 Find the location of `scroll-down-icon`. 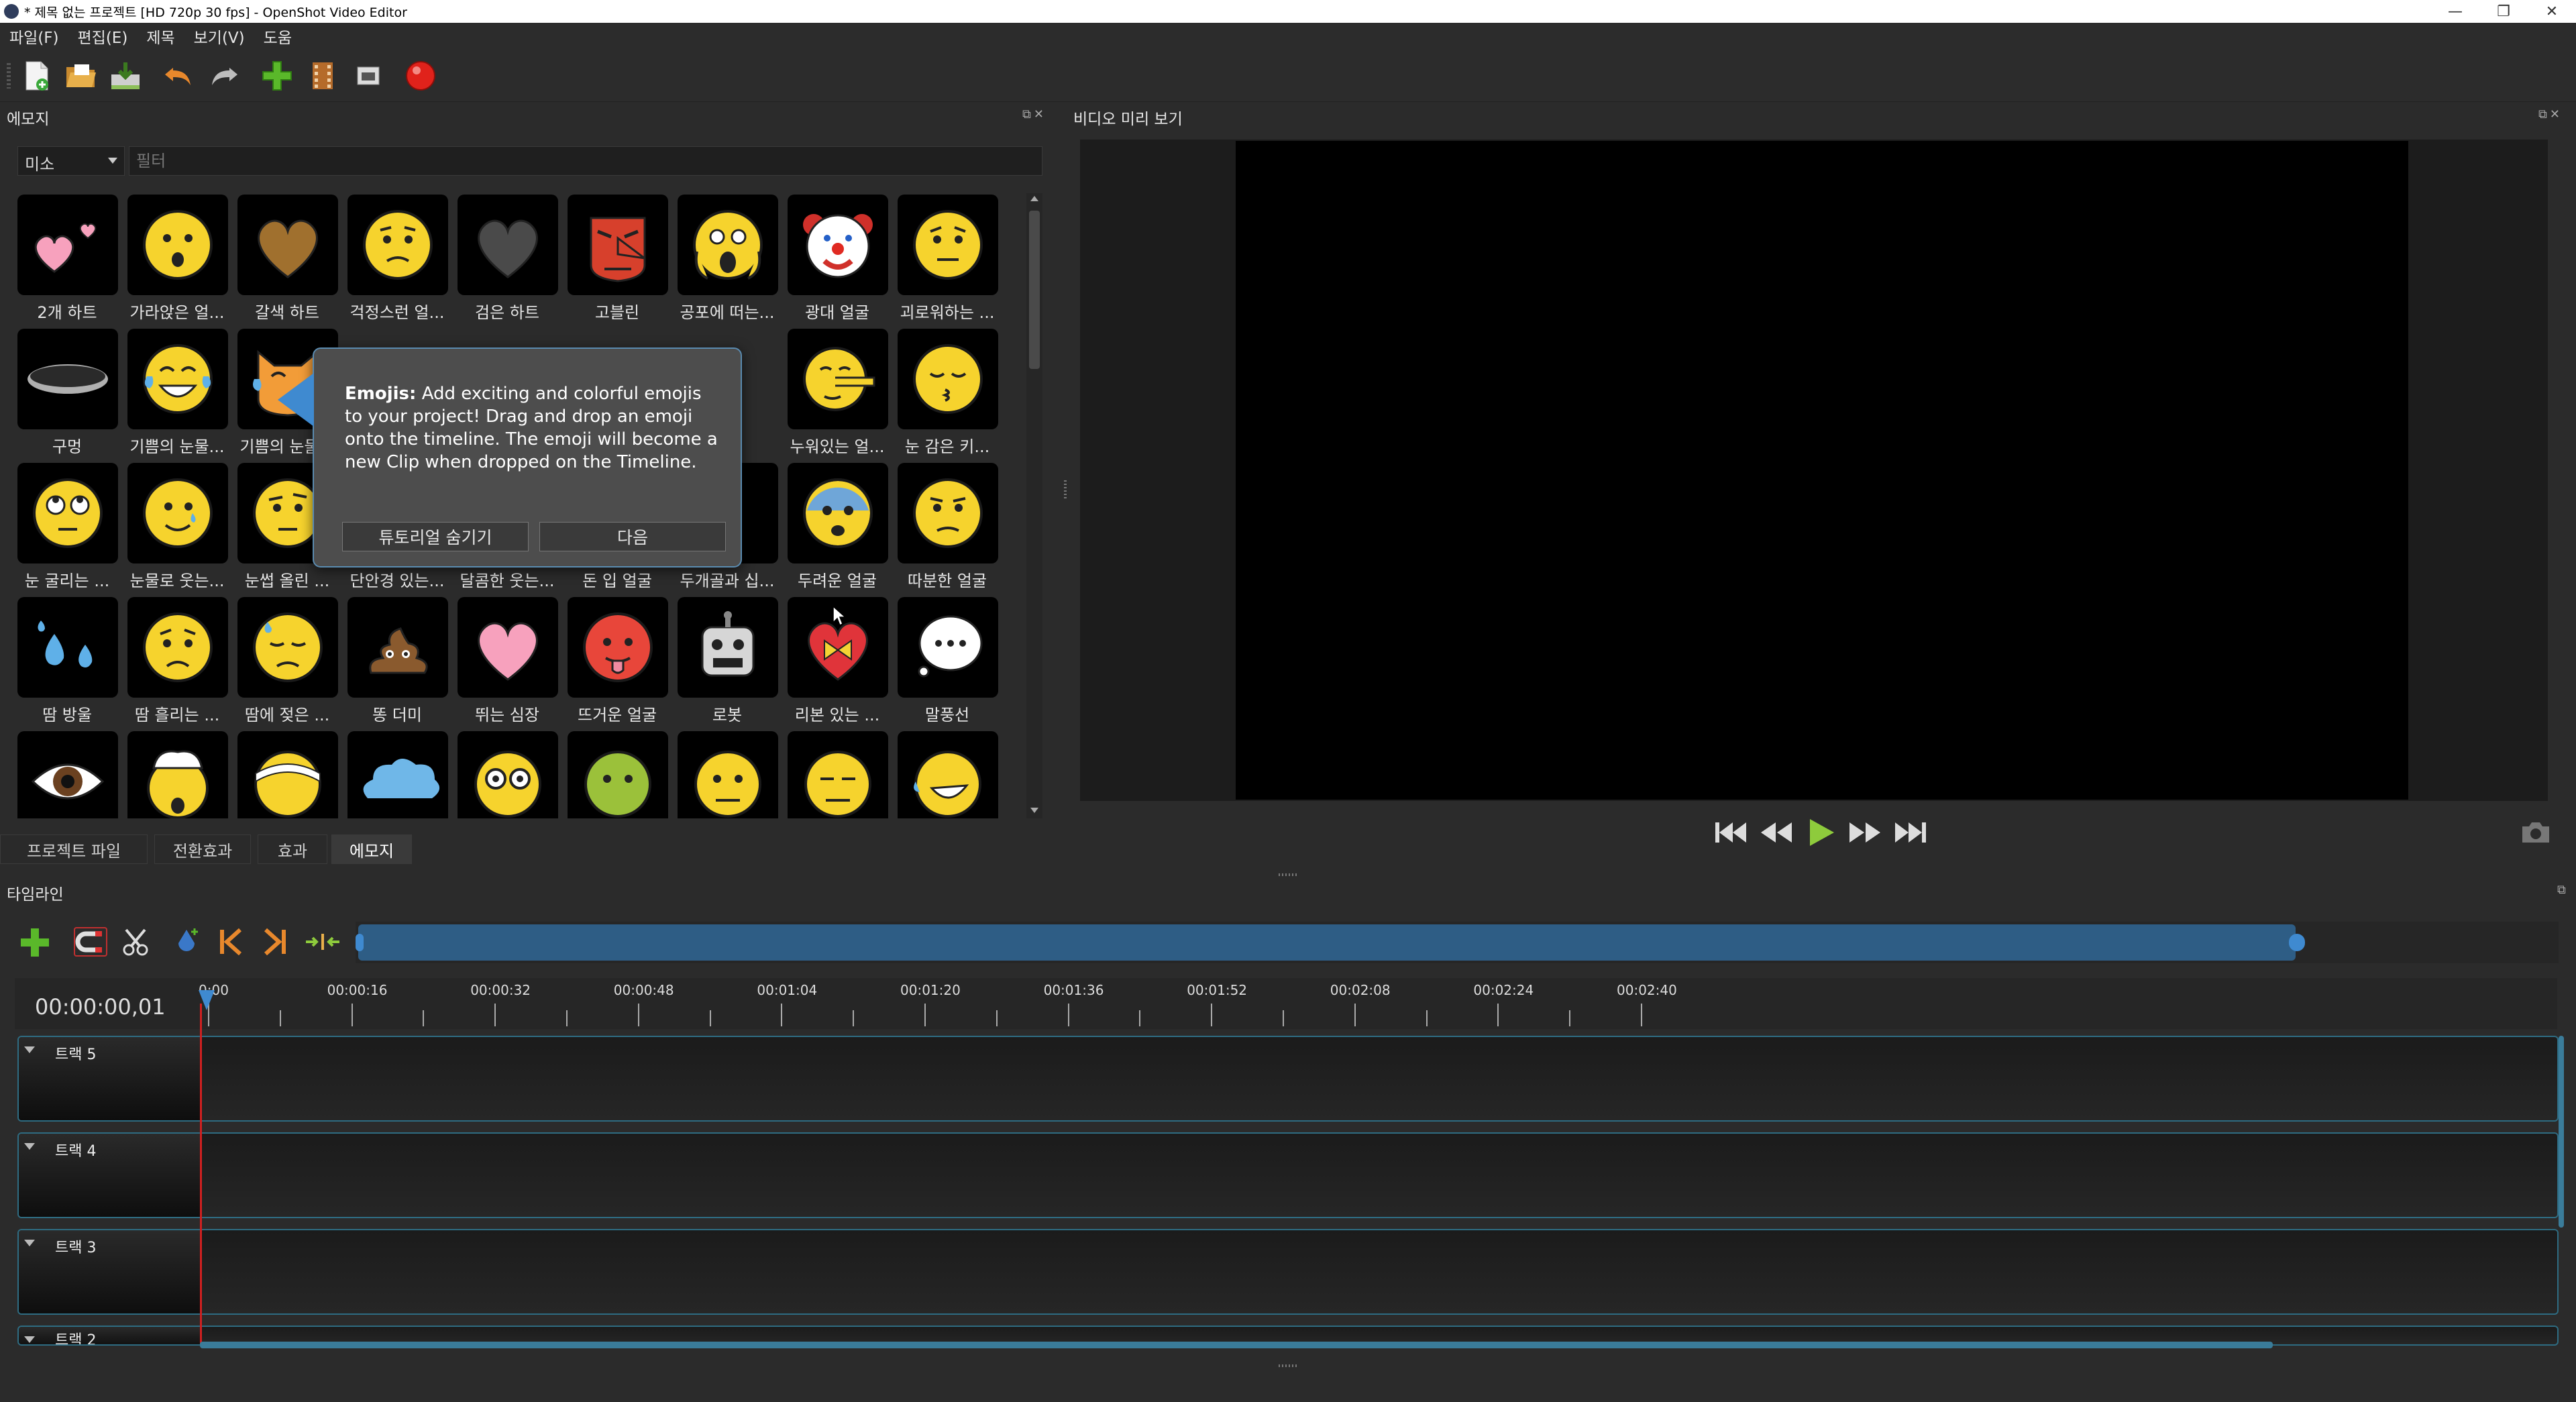

scroll-down-icon is located at coordinates (1034, 811).